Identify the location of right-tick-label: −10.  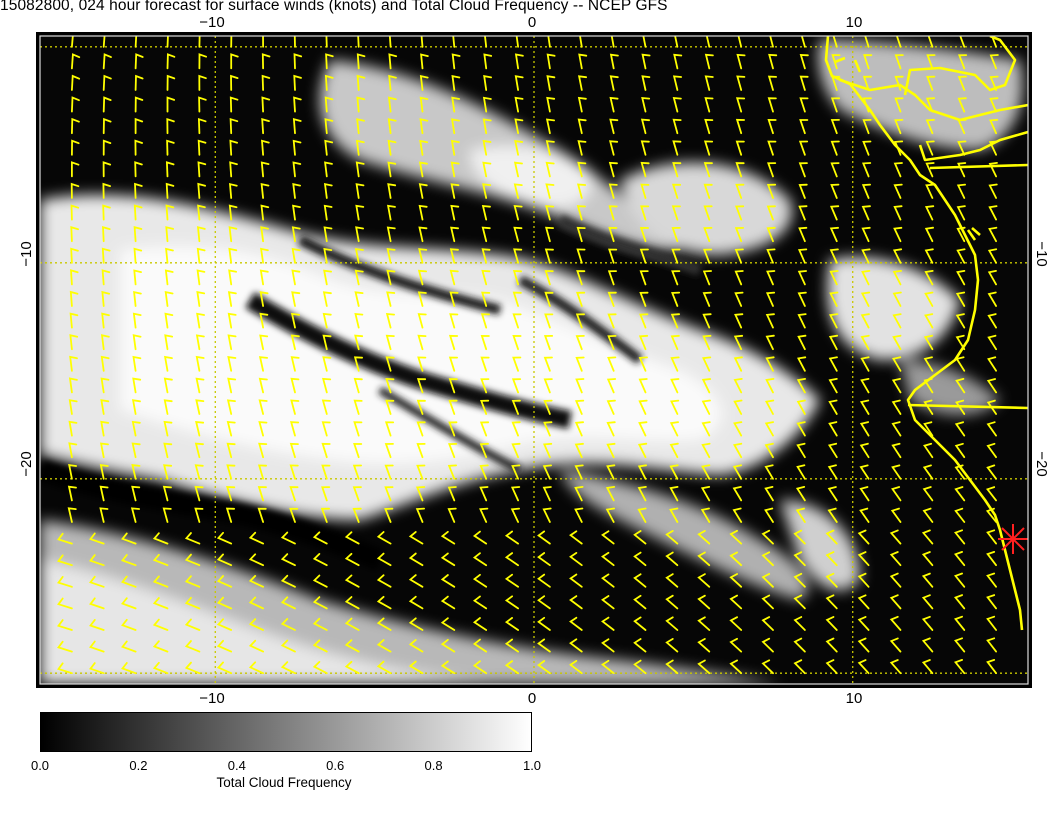
(1041, 253).